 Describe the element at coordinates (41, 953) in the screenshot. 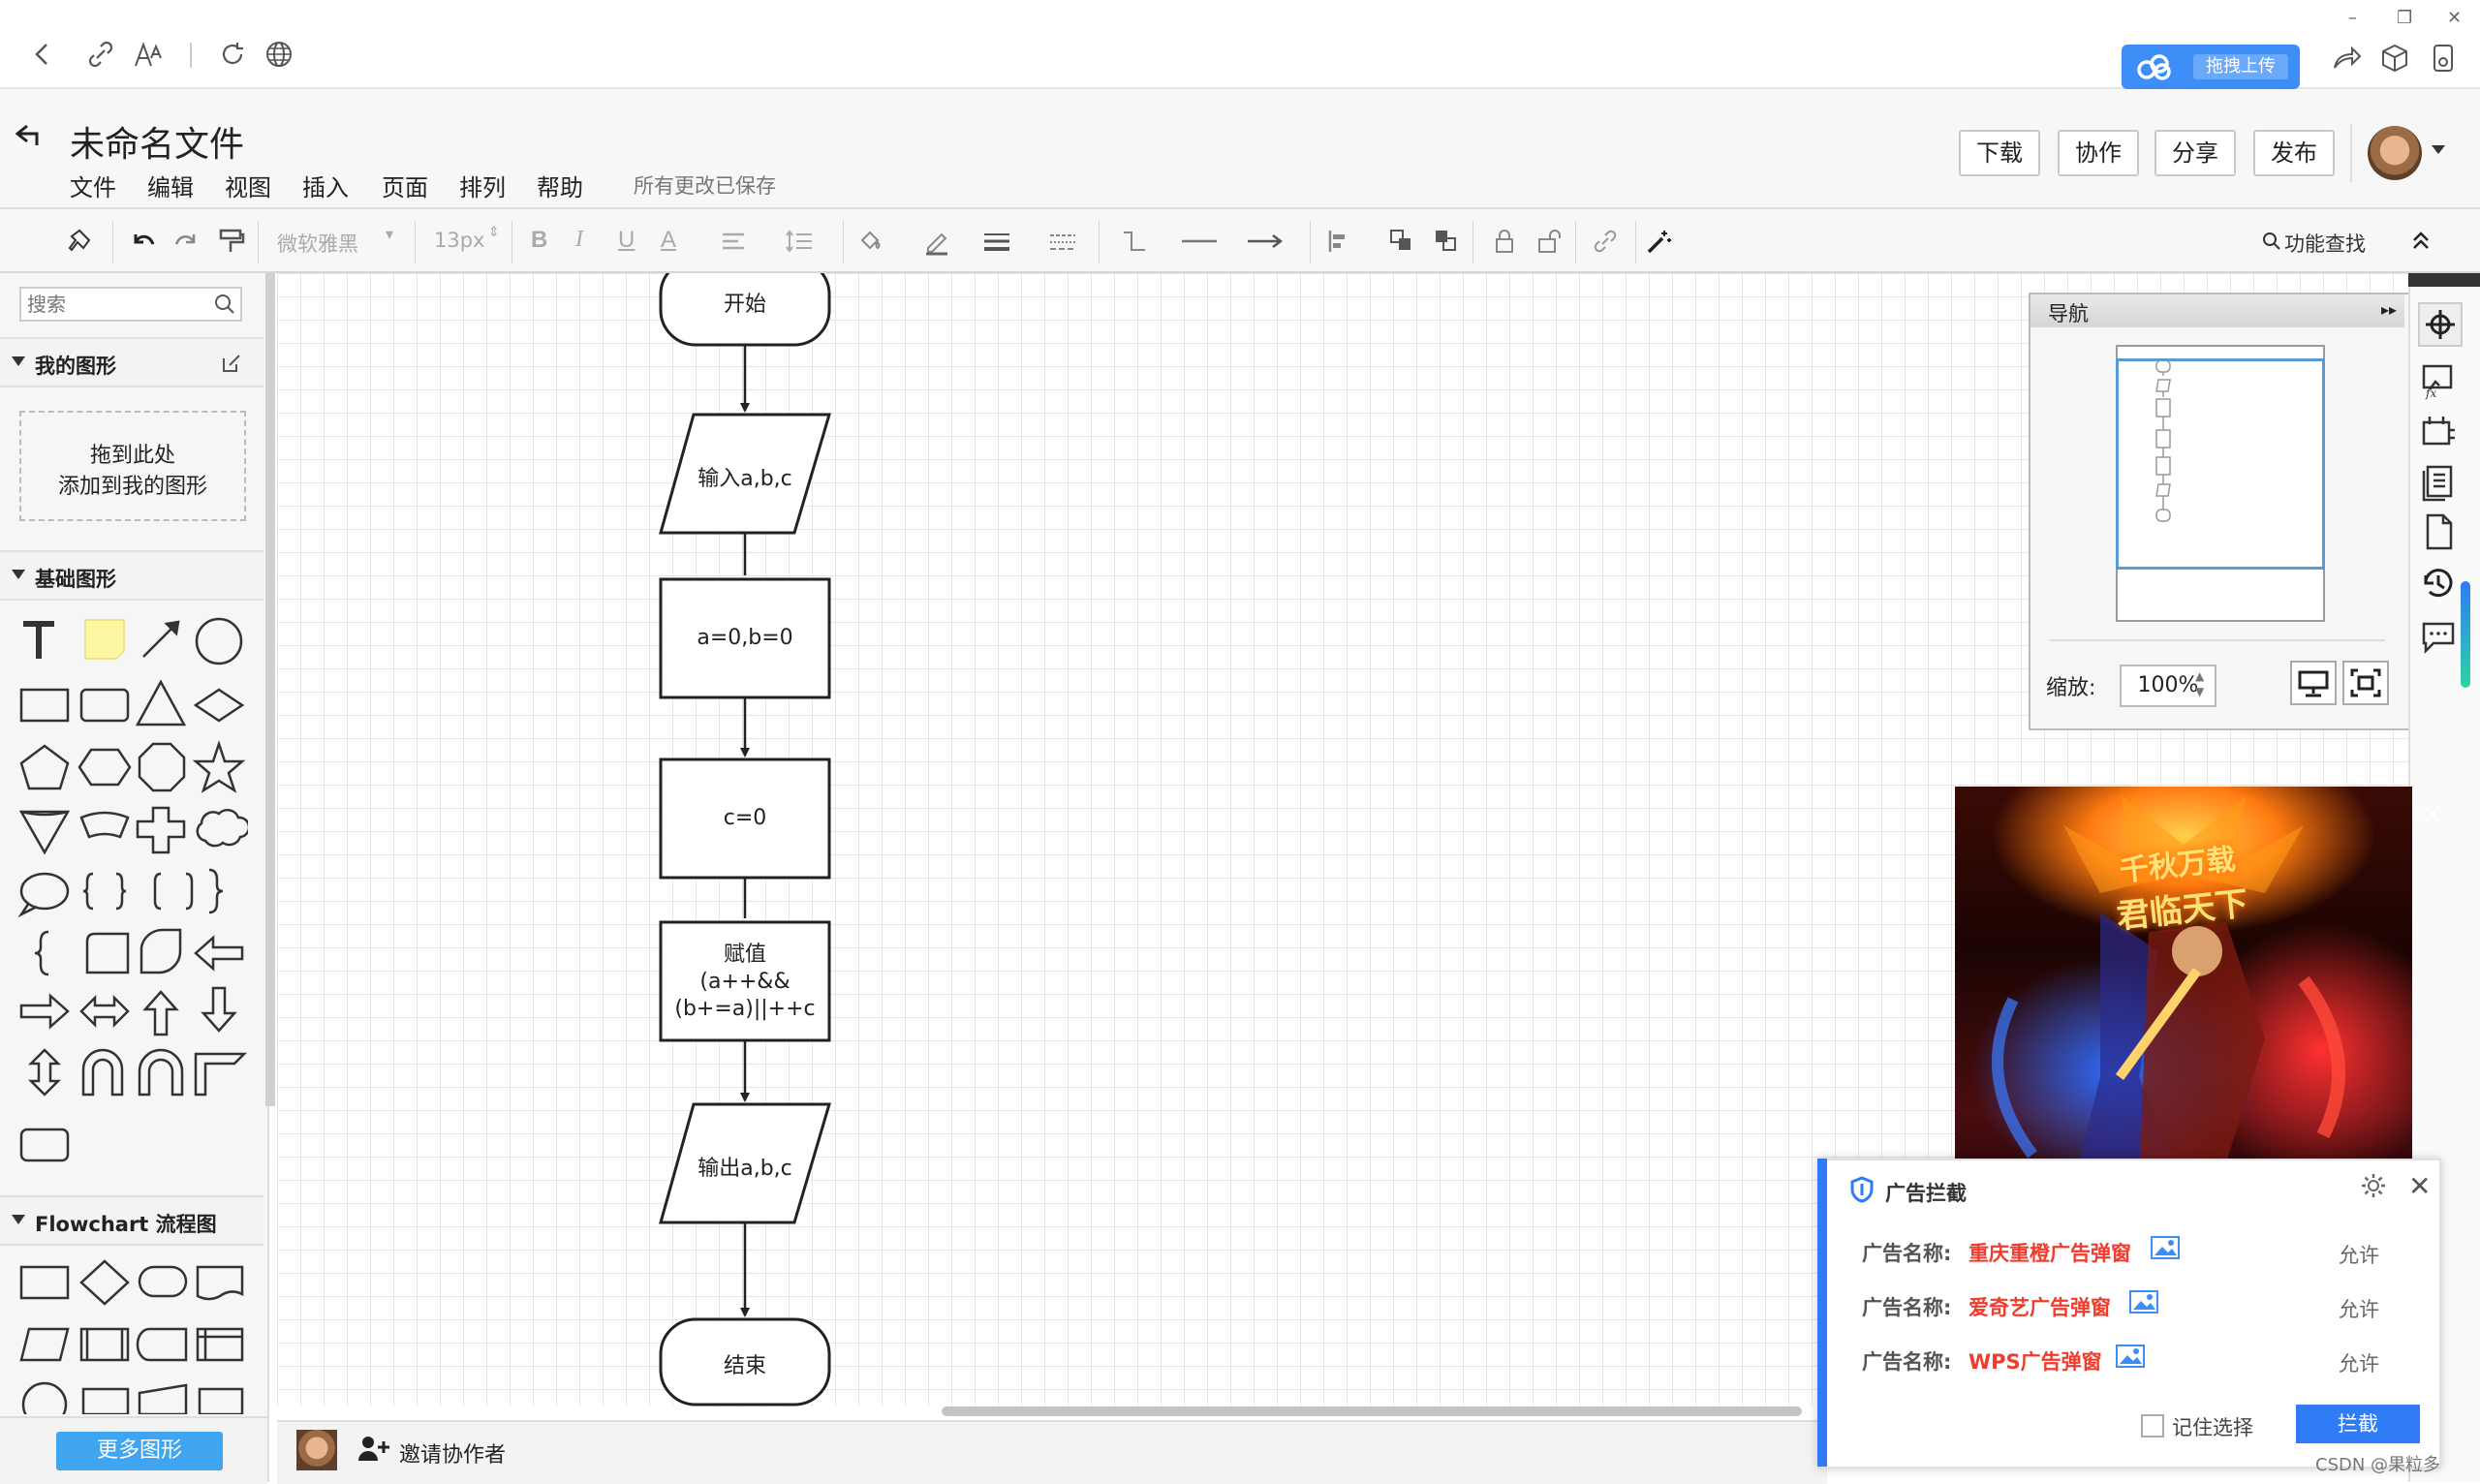

I see `left-brace-shape-icon` at that location.